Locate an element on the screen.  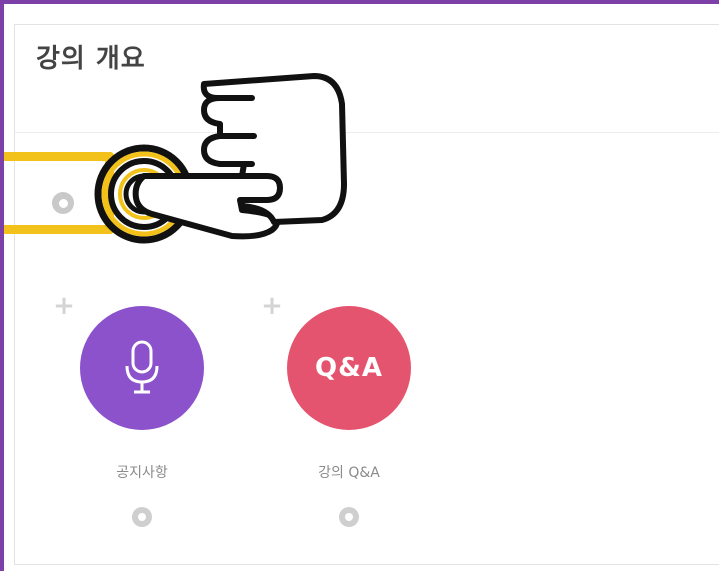
qna-icon-text: Q&A is located at coordinates (349, 368).